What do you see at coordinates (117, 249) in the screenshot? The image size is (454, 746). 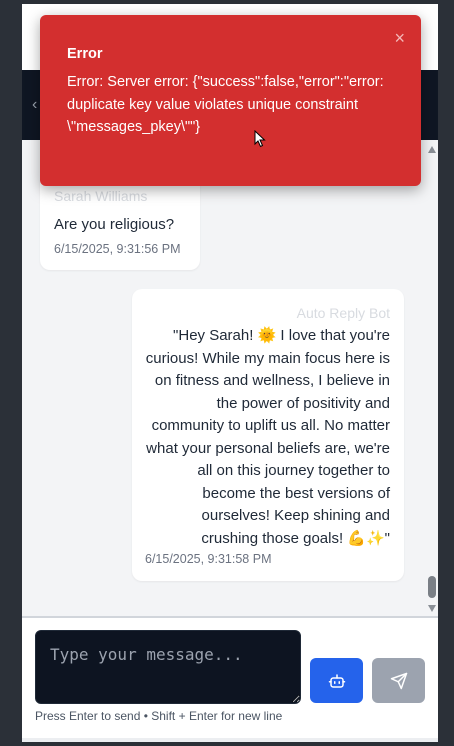 I see `message-timestamp: 6/15/2025, 9:31:56 PM` at bounding box center [117, 249].